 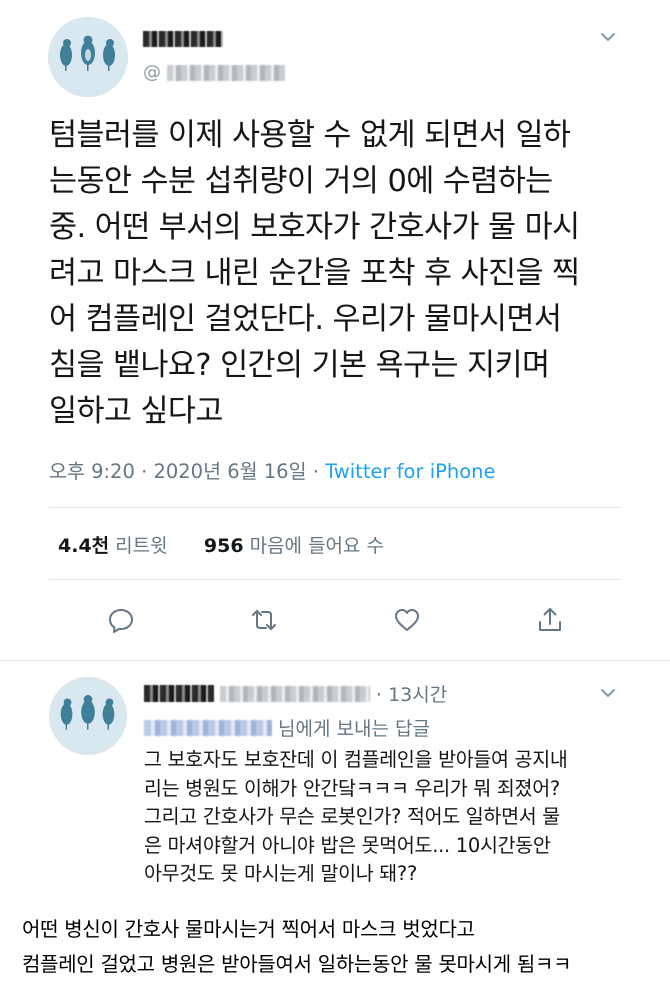 I want to click on display-name-redacted, so click(x=183, y=37).